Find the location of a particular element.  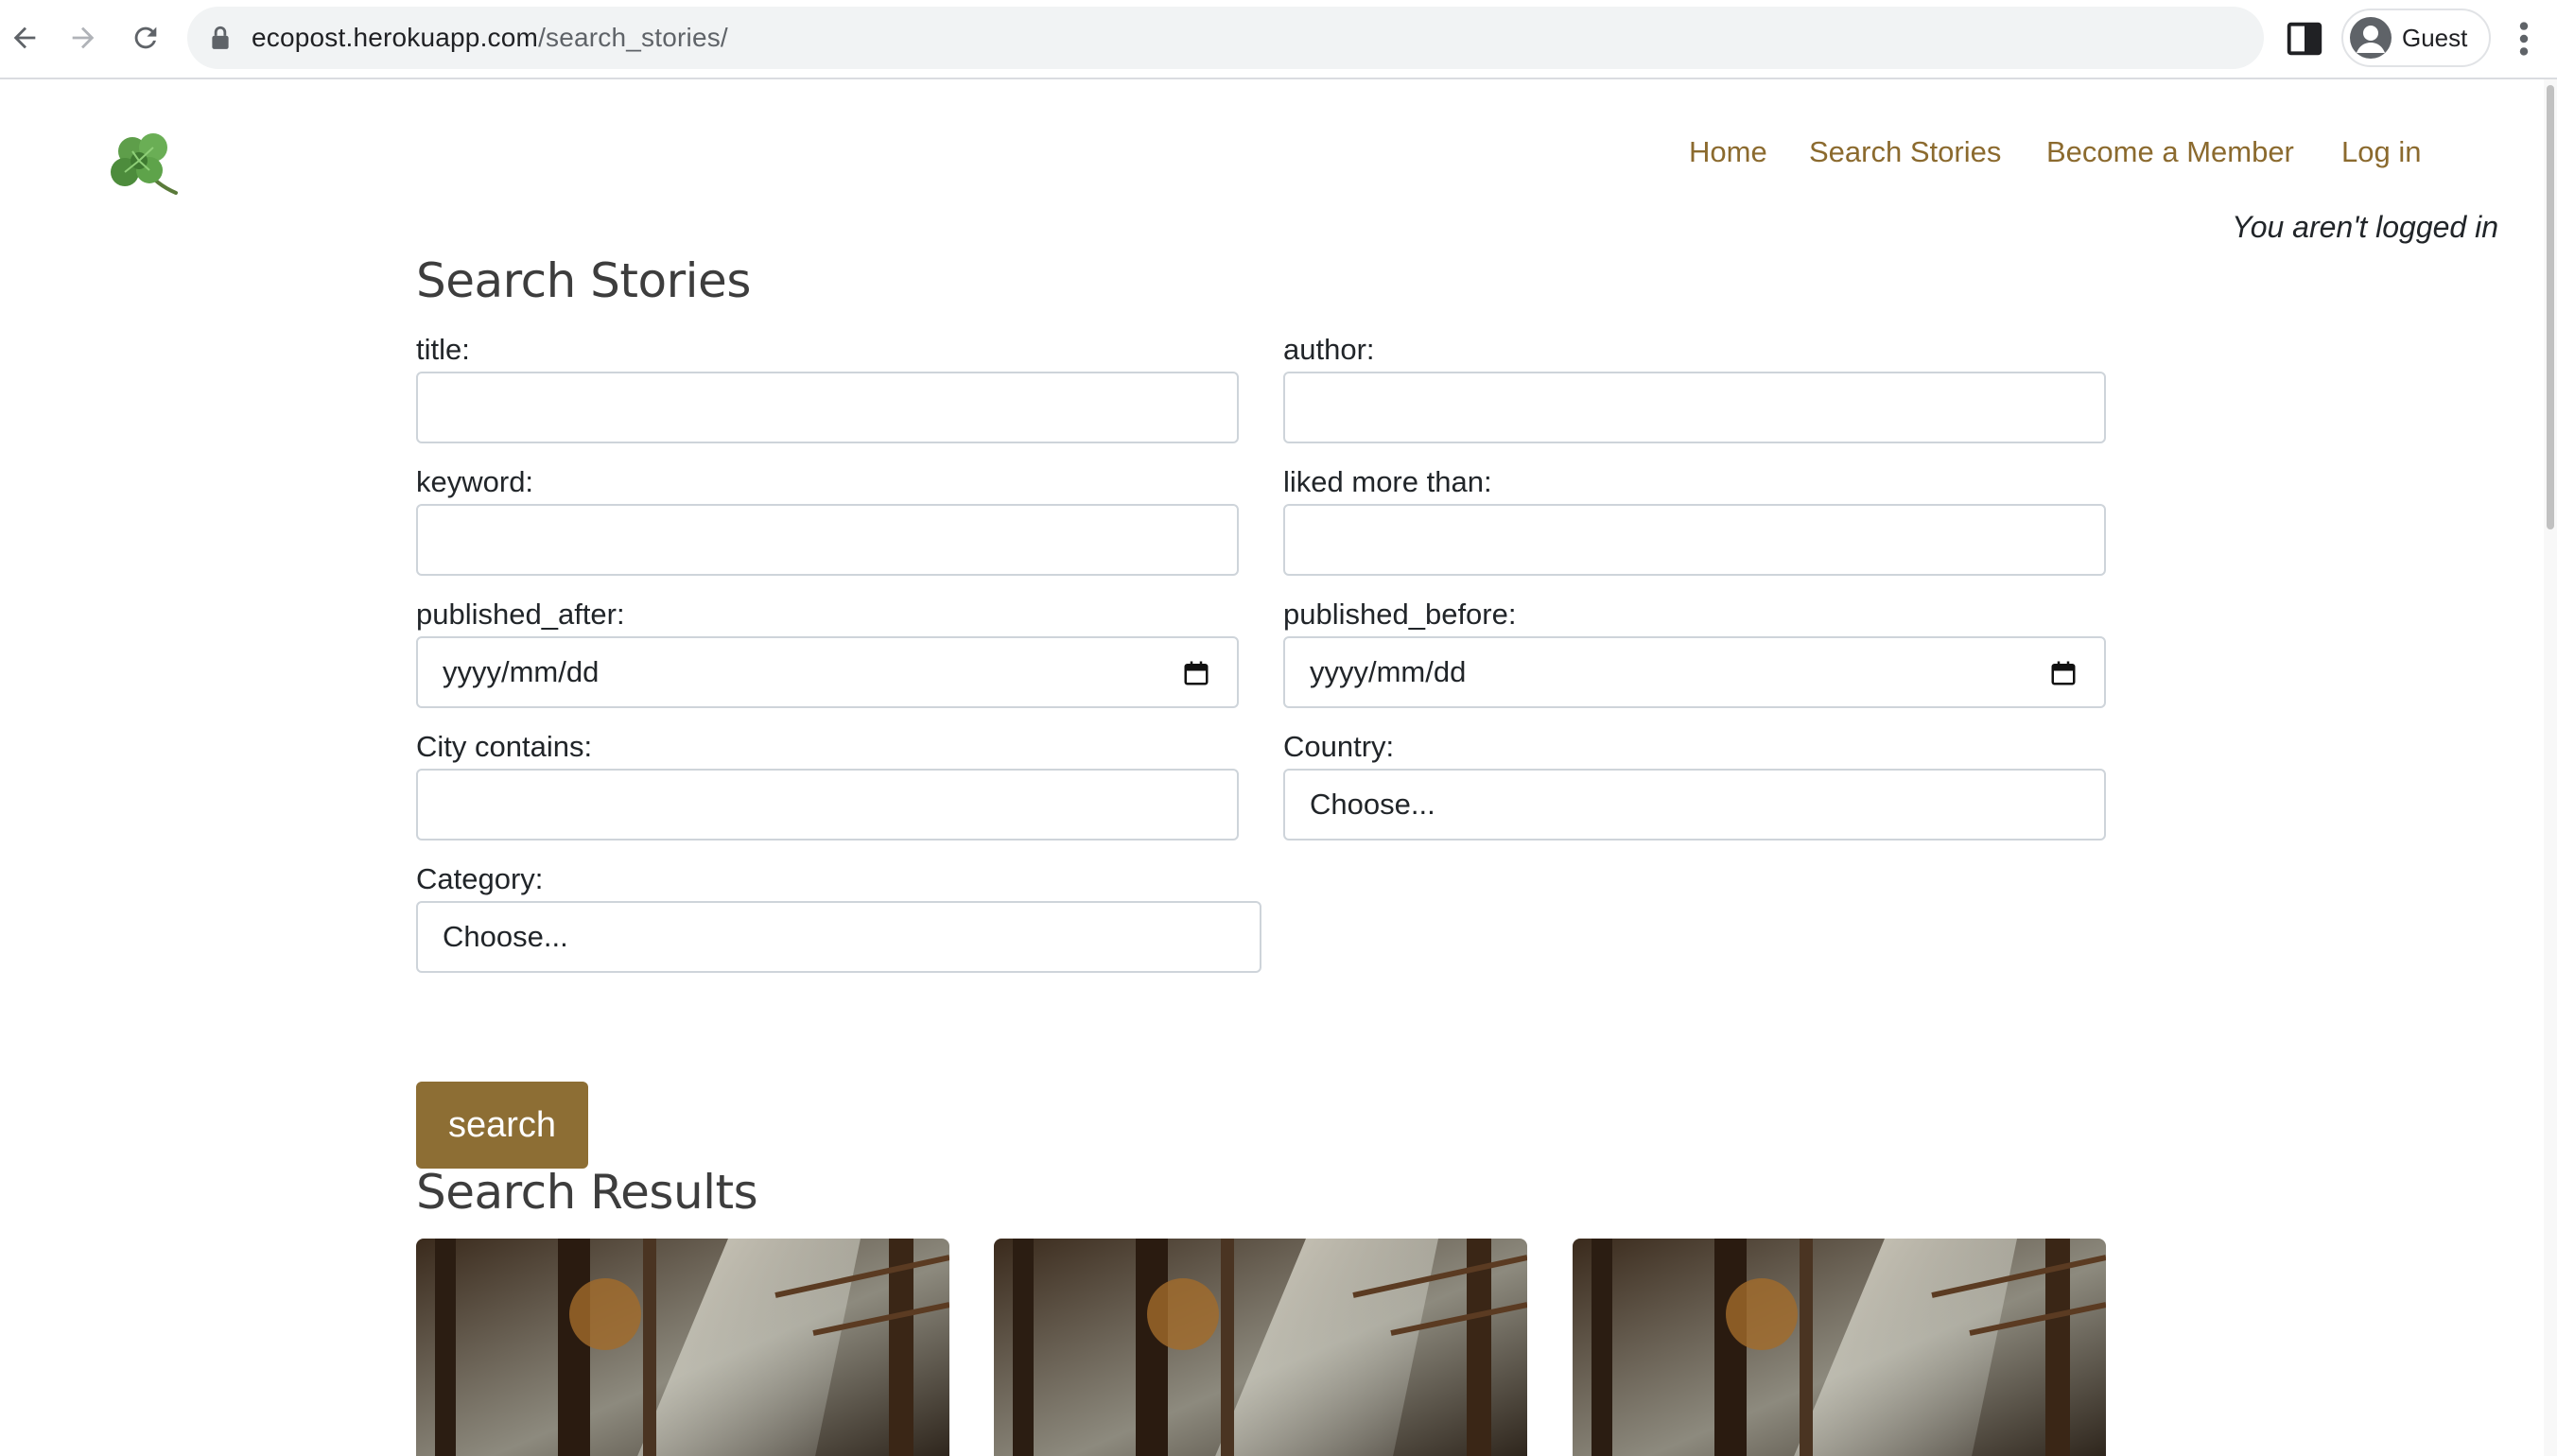

nav-search-stories: Search Stories is located at coordinates (1905, 152).